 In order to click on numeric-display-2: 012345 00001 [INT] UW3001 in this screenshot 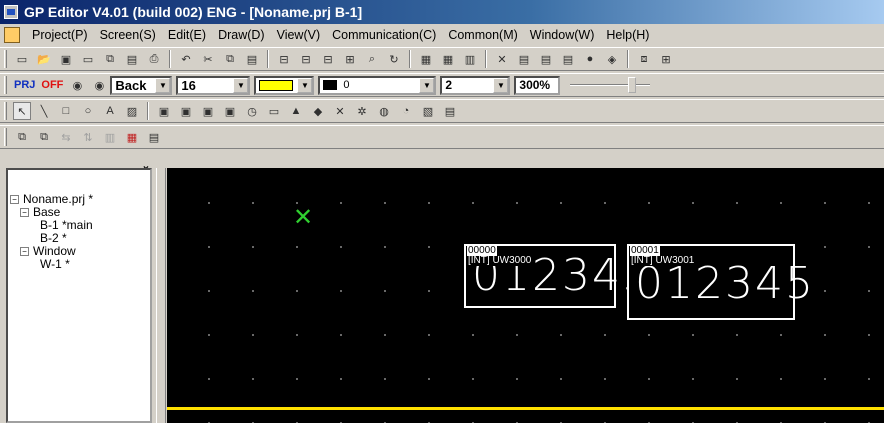, I will do `click(720, 282)`.